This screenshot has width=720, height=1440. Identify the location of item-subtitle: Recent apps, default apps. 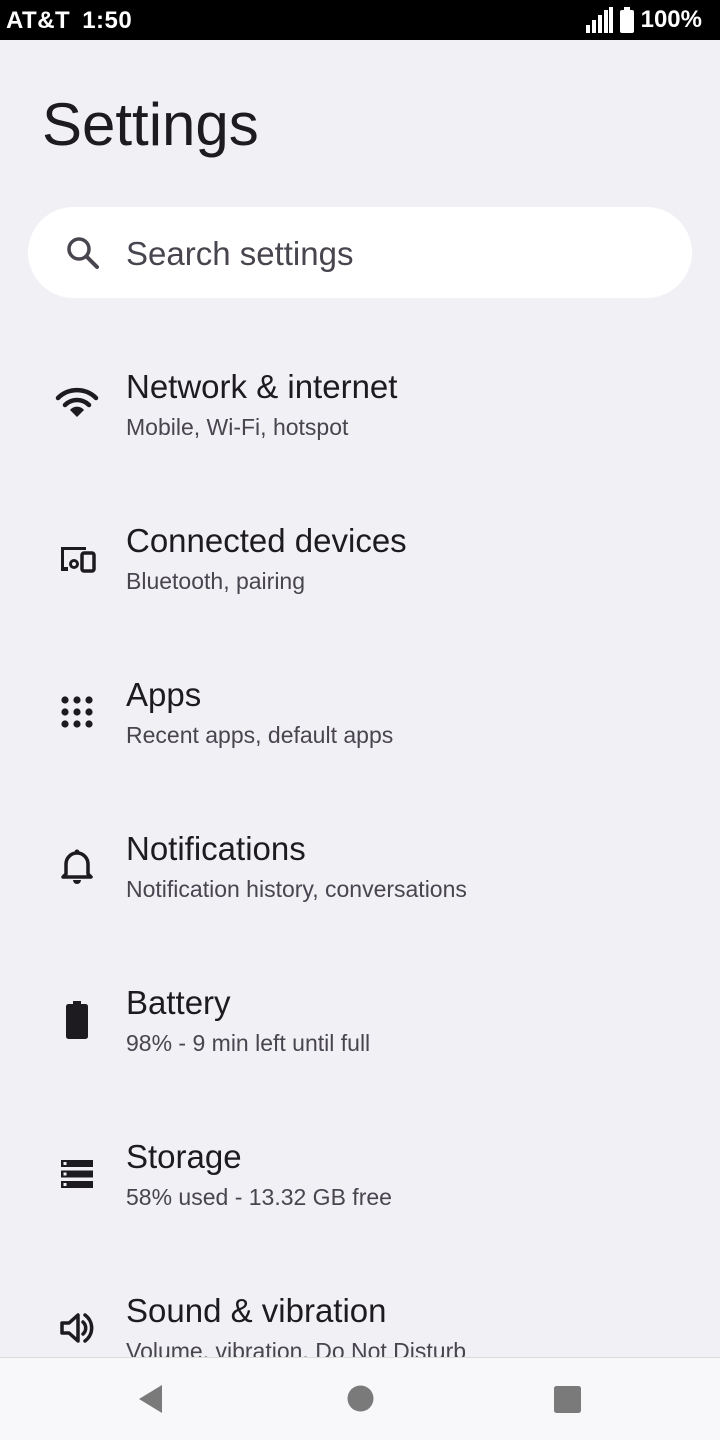
(260, 735).